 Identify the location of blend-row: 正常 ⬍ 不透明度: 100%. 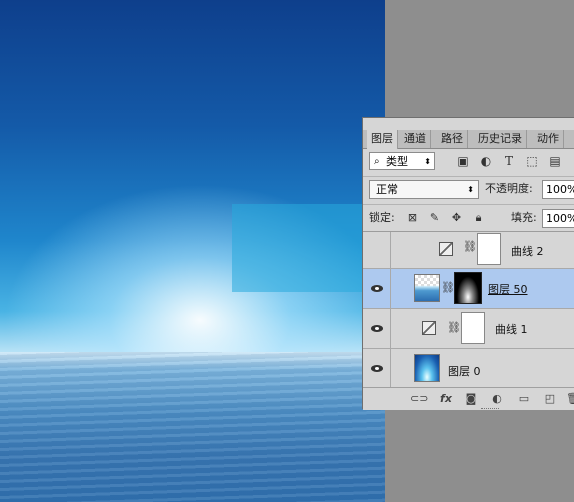
(468, 189).